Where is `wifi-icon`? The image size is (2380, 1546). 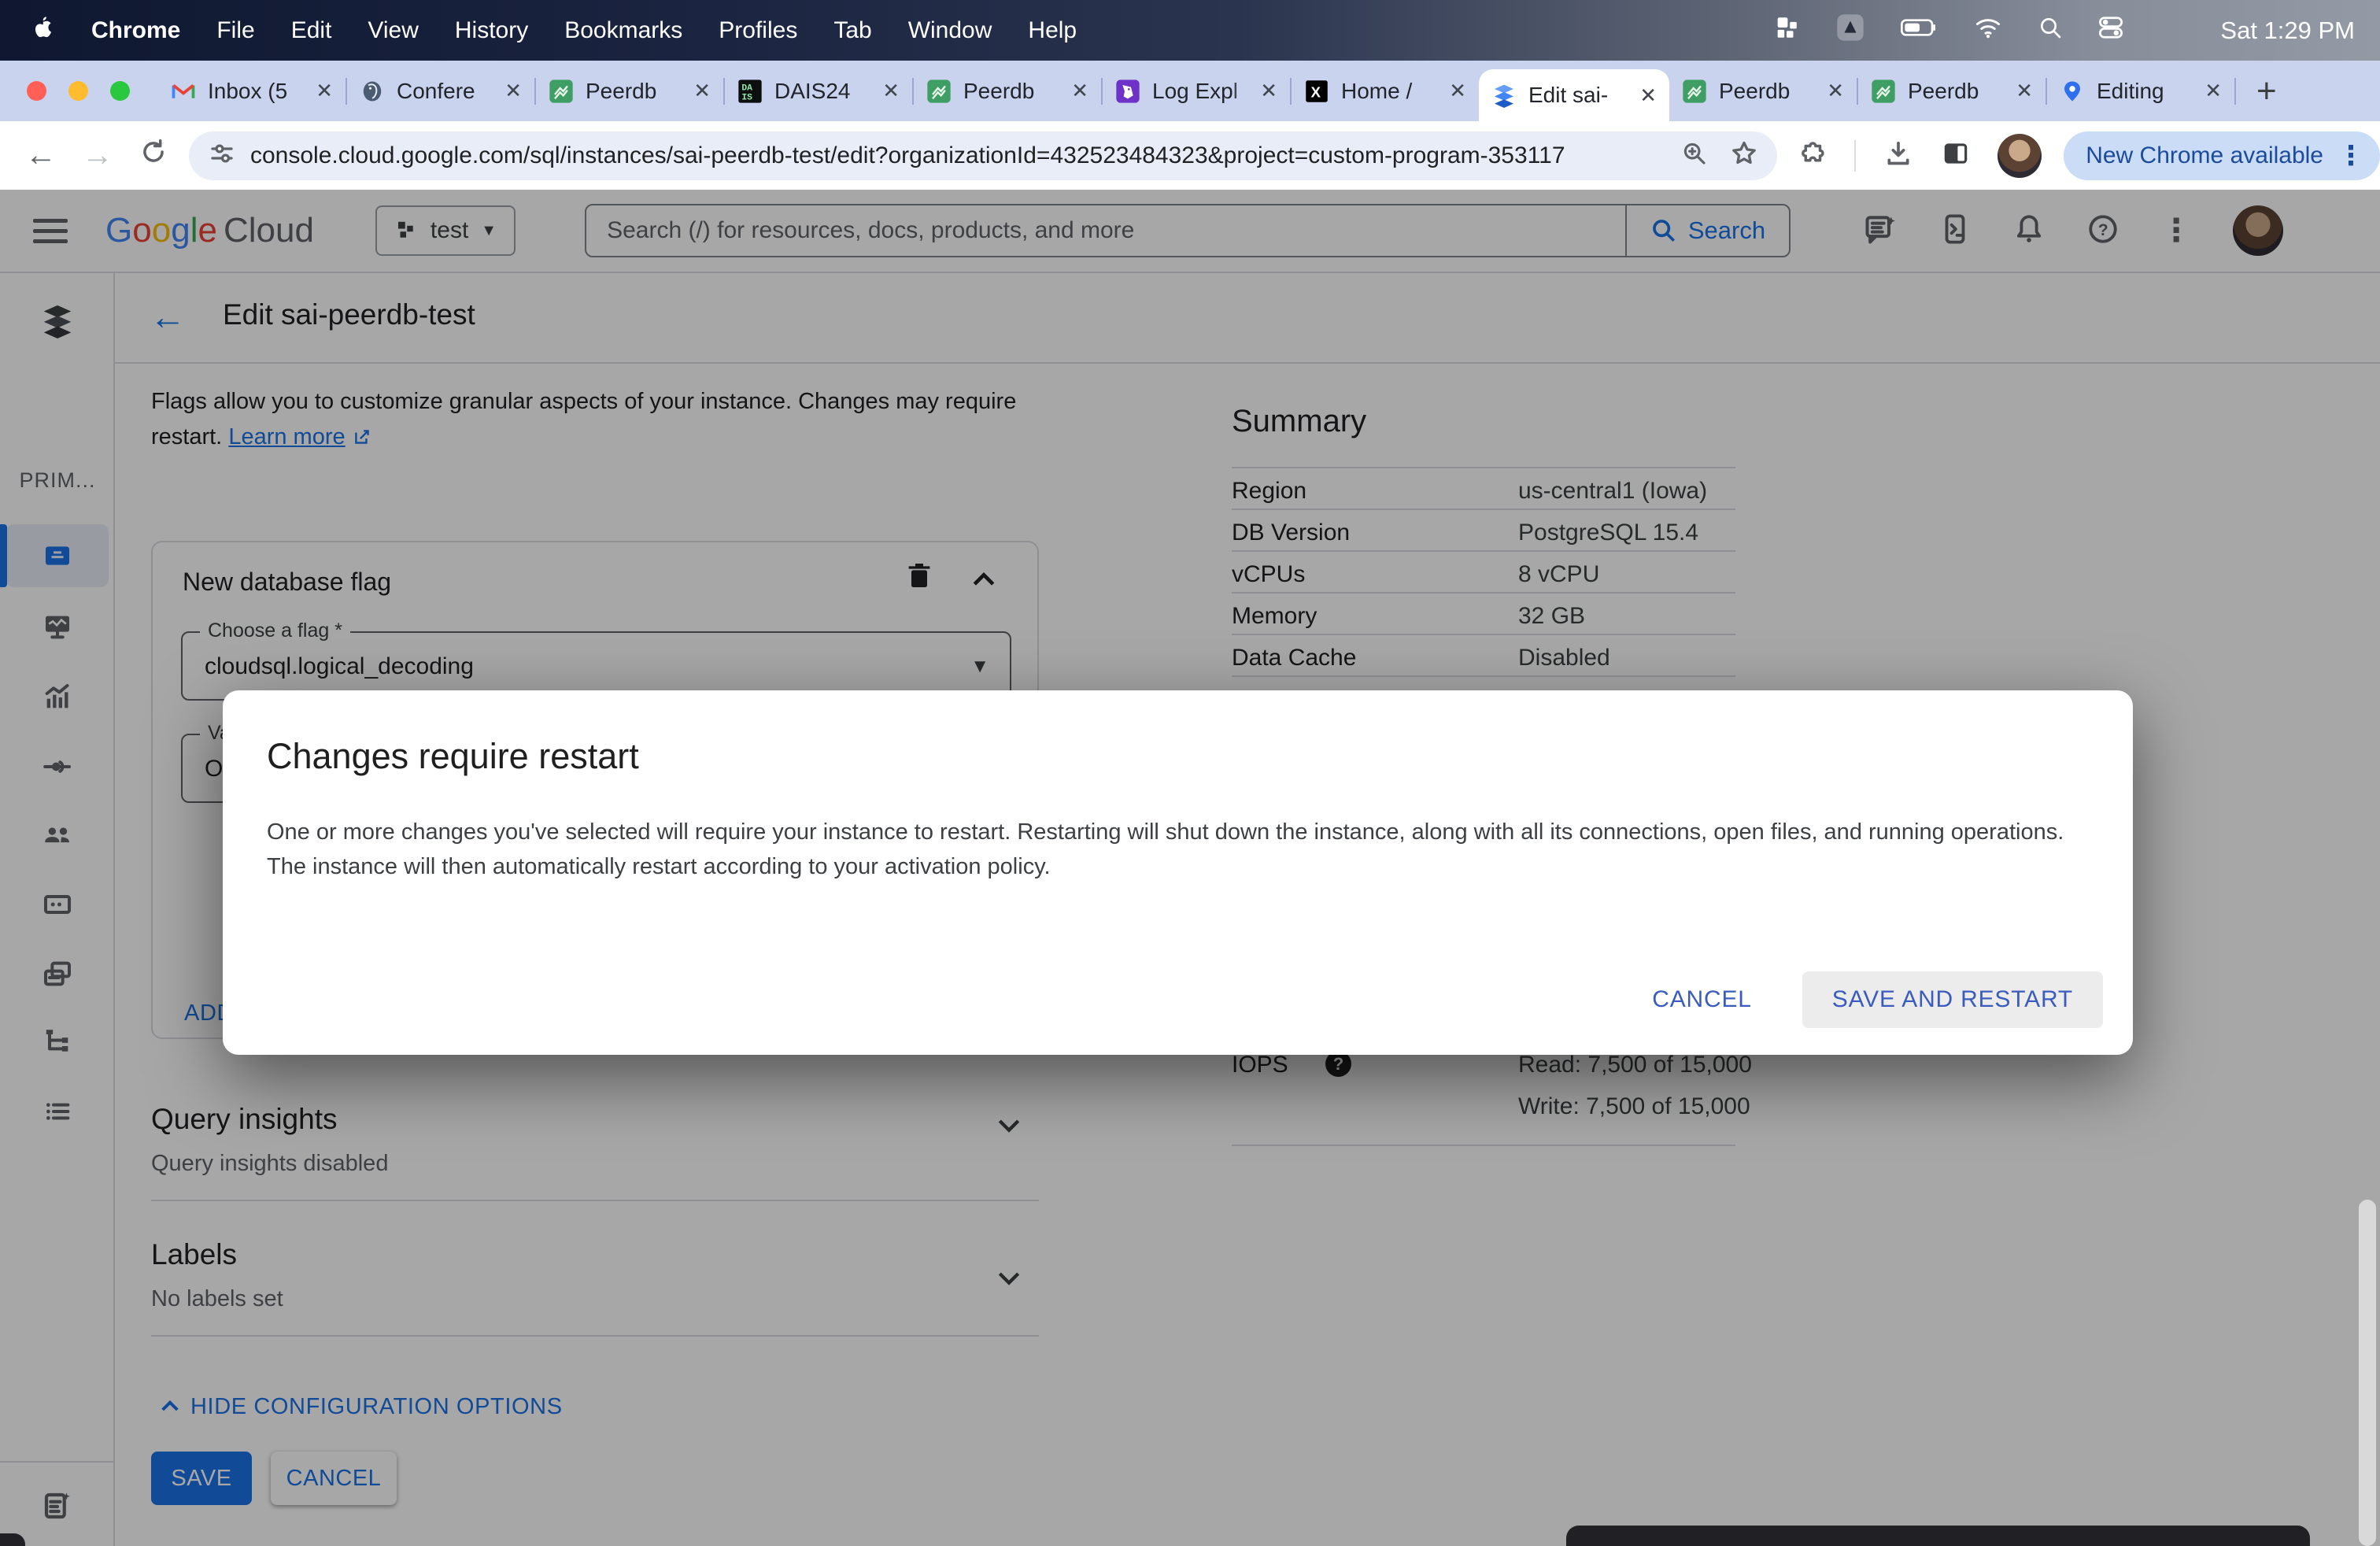 wifi-icon is located at coordinates (1988, 31).